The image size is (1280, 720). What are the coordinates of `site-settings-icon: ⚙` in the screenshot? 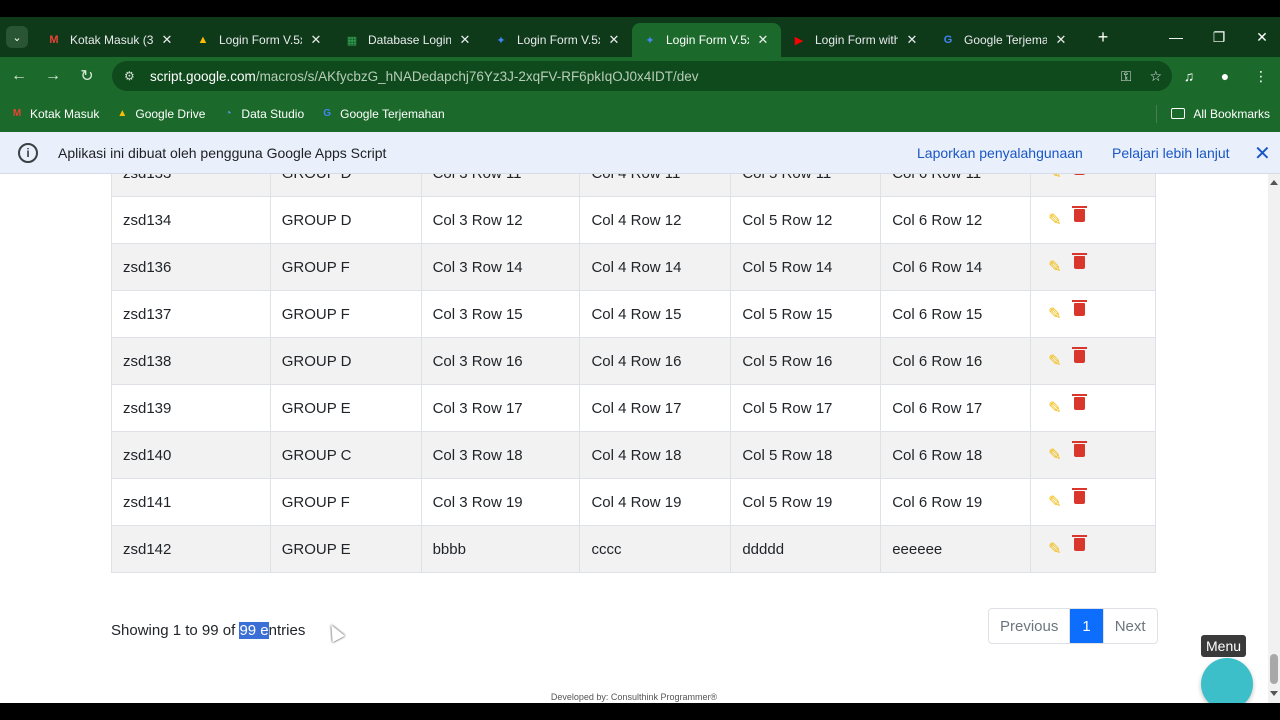 It's located at (132, 76).